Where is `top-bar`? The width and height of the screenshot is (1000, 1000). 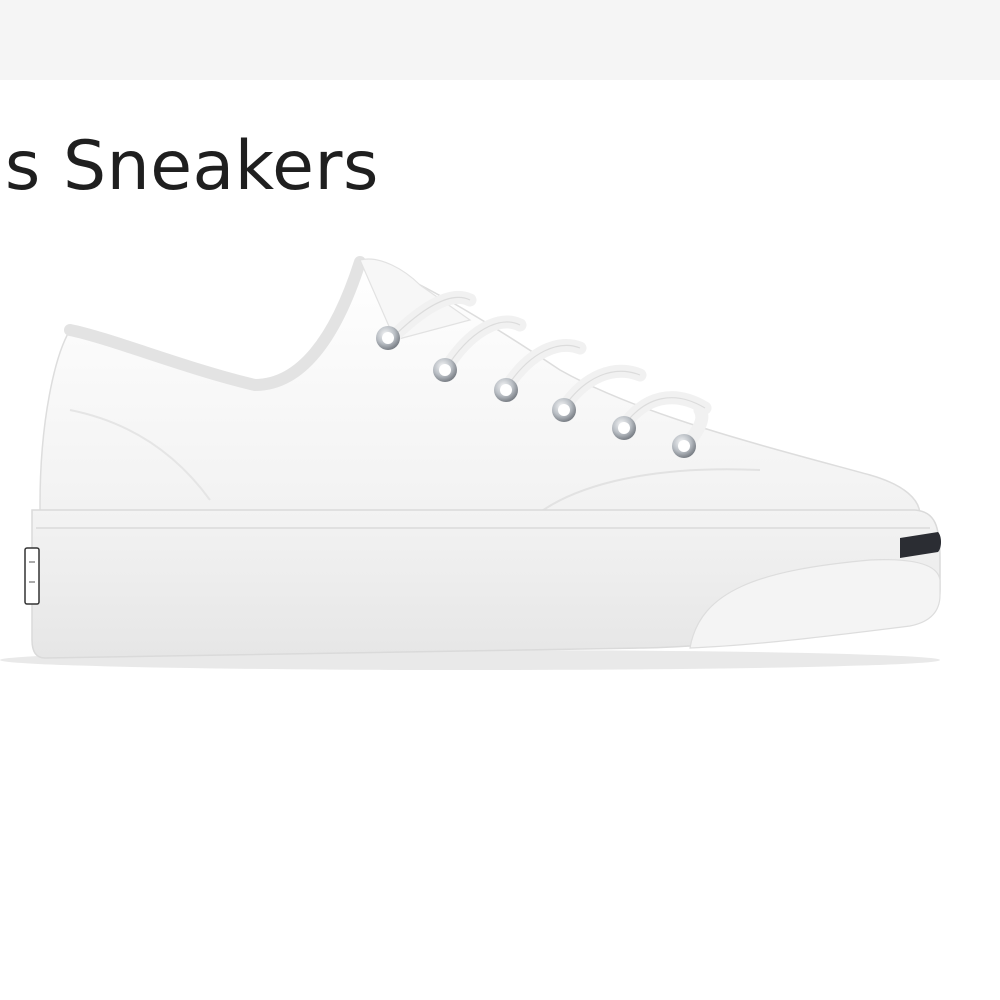 top-bar is located at coordinates (500, 40).